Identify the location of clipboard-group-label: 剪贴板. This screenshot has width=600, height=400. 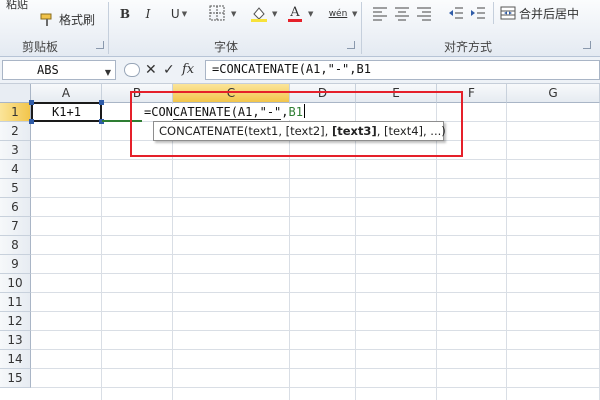
(40, 47).